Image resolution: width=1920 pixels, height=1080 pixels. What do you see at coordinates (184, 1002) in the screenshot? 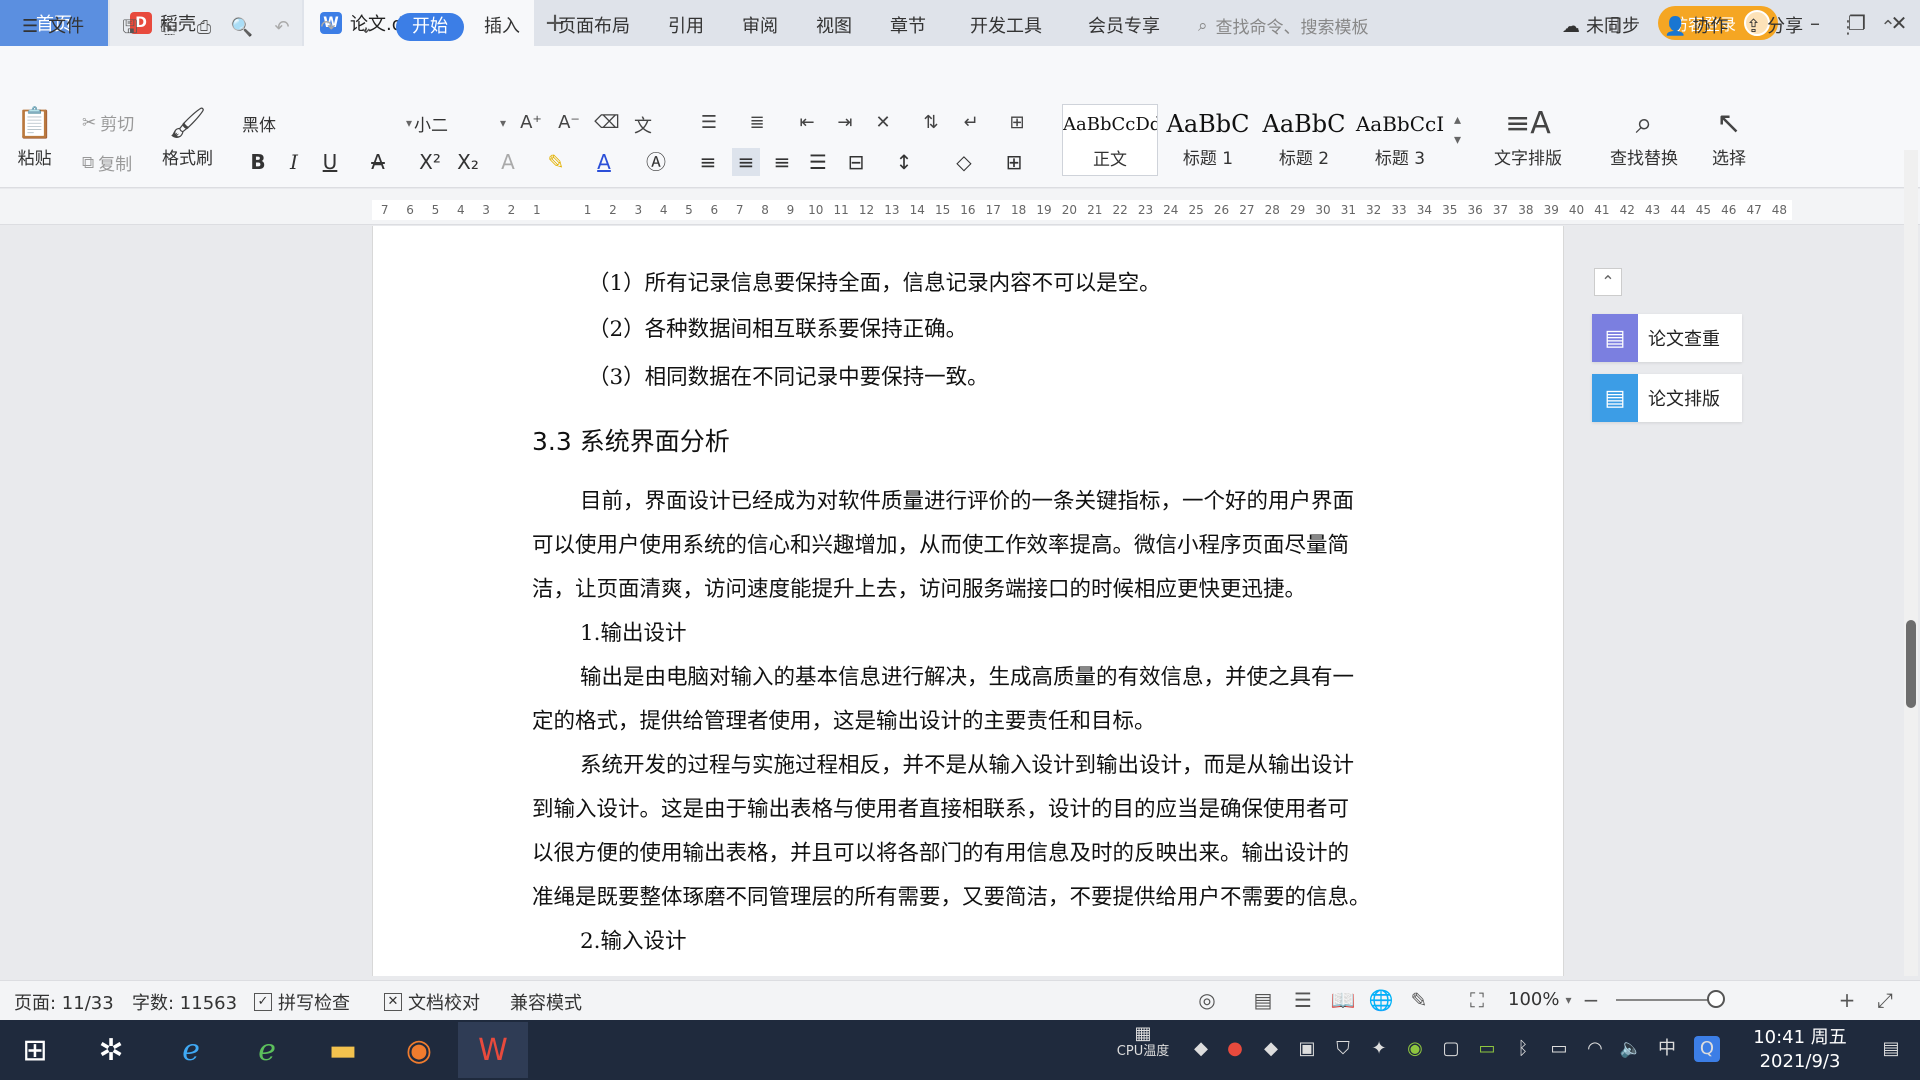
I see `word-count: 字数: 11563` at bounding box center [184, 1002].